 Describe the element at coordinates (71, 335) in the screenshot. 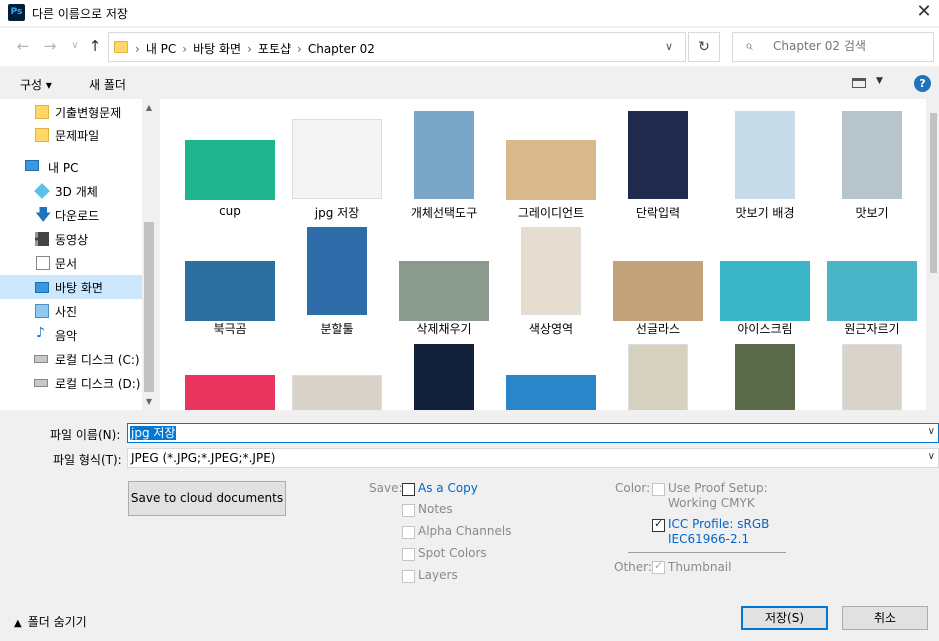

I see `sidebar-item-music: ♪ 음악` at that location.